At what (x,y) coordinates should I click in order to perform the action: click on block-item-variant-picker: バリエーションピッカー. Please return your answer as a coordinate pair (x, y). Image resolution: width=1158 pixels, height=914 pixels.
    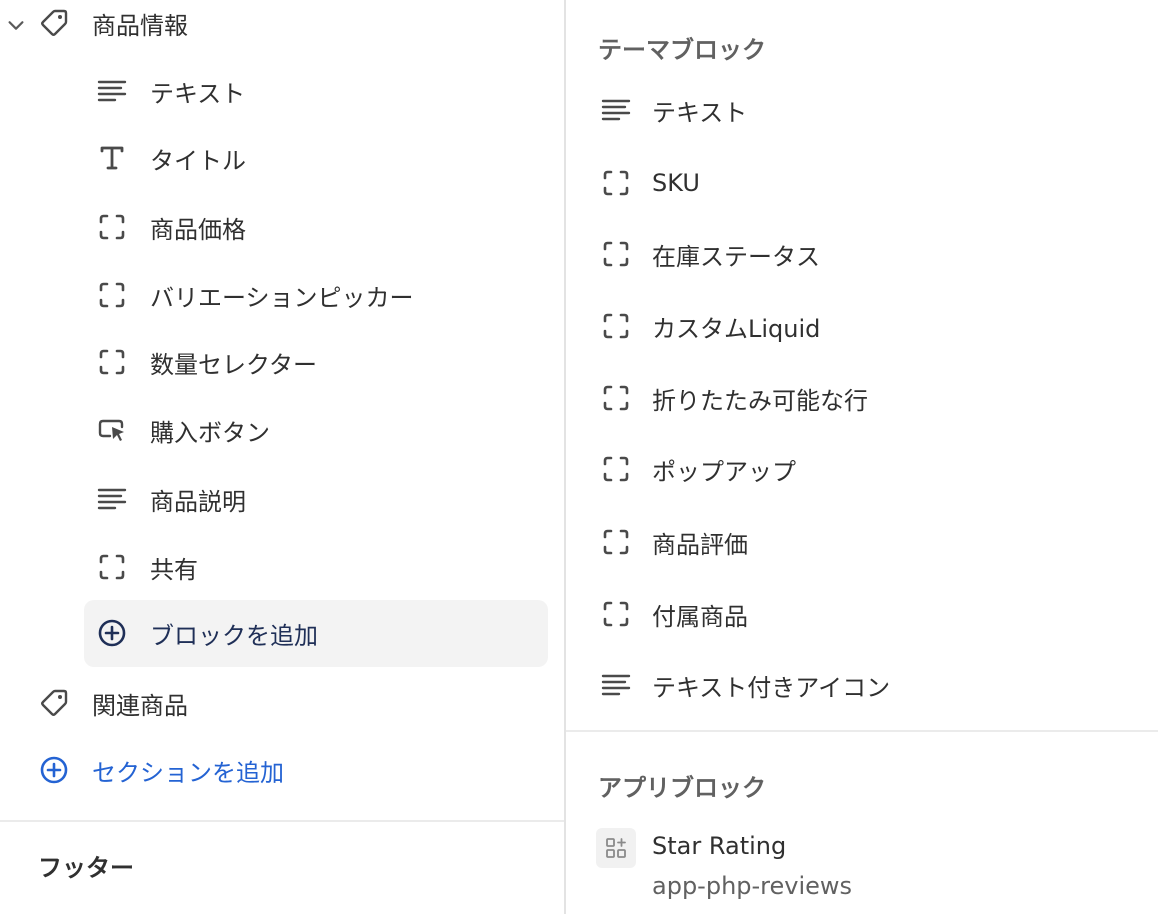
    Looking at the image, I should click on (255, 295).